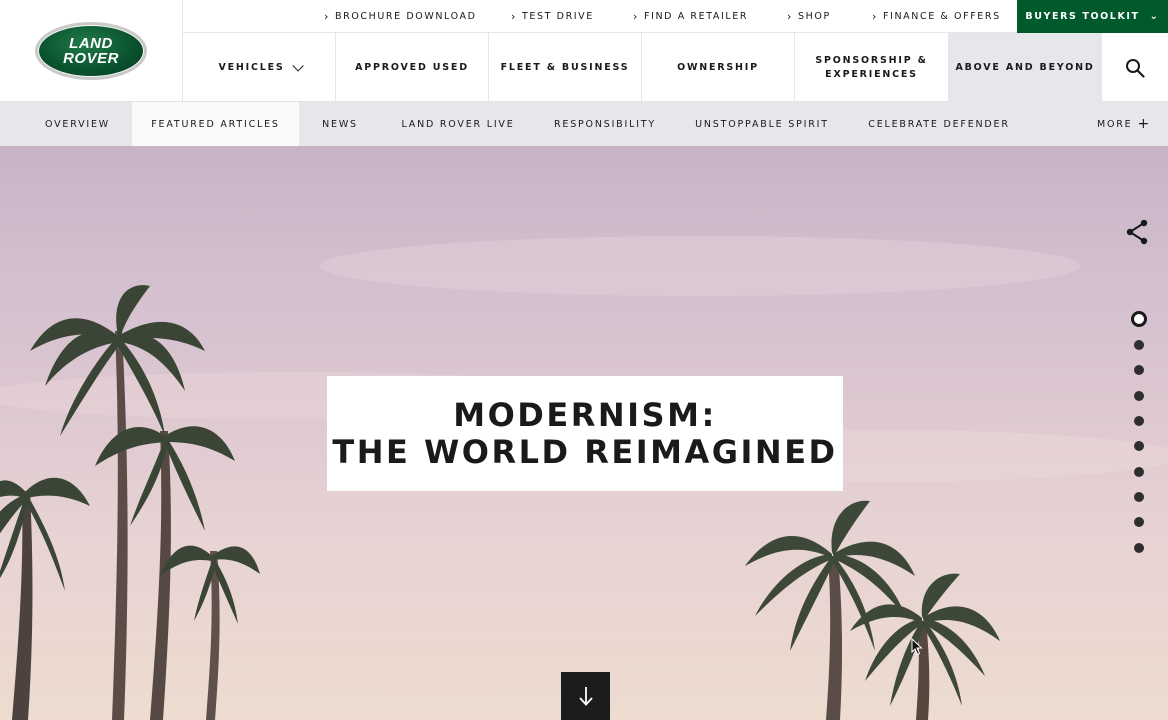  I want to click on search-button, so click(1135, 67).